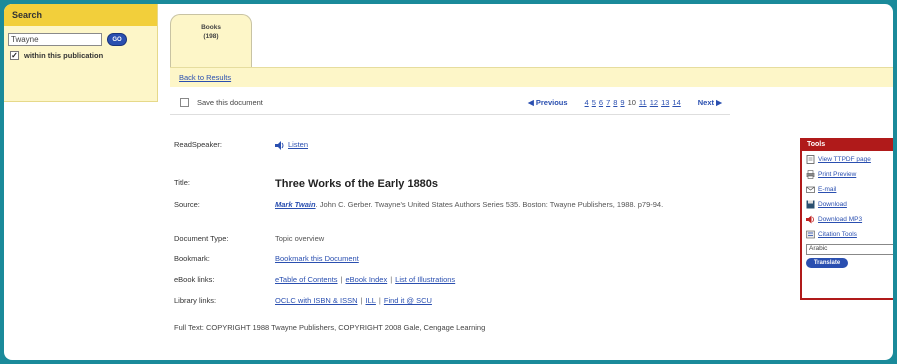 This screenshot has height=364, width=897. I want to click on tab-books-count: (198), so click(211, 36).